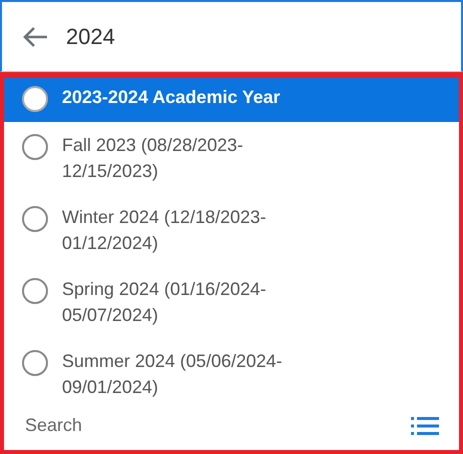  What do you see at coordinates (90, 37) in the screenshot?
I see `search-value: 2024` at bounding box center [90, 37].